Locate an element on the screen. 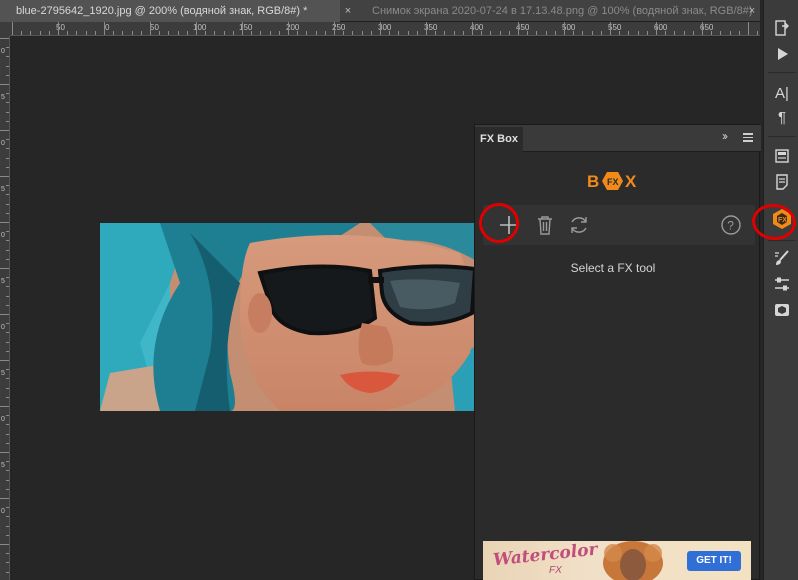 The image size is (798, 580). tab-fx-box: FX Box is located at coordinates (499, 139).